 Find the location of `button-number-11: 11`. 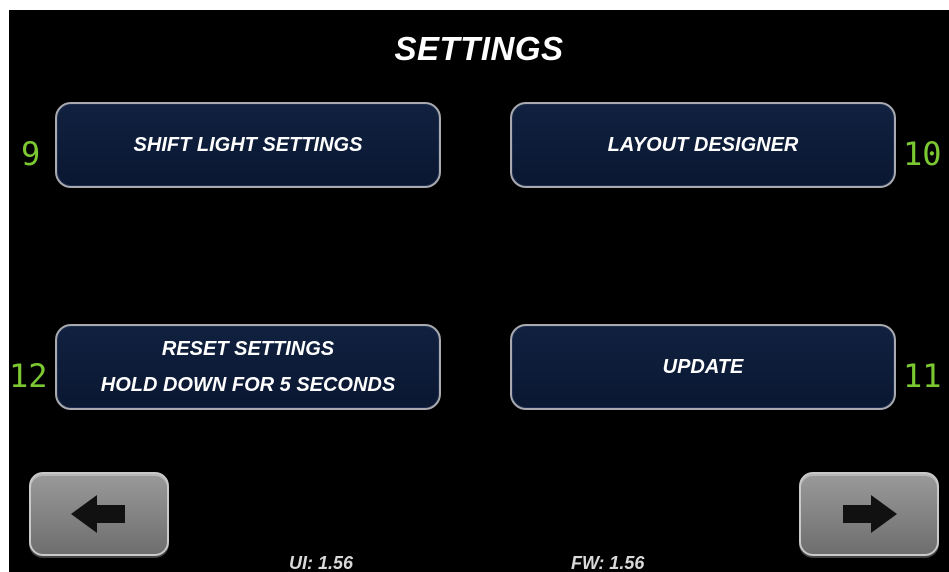

button-number-11: 11 is located at coordinates (922, 376).